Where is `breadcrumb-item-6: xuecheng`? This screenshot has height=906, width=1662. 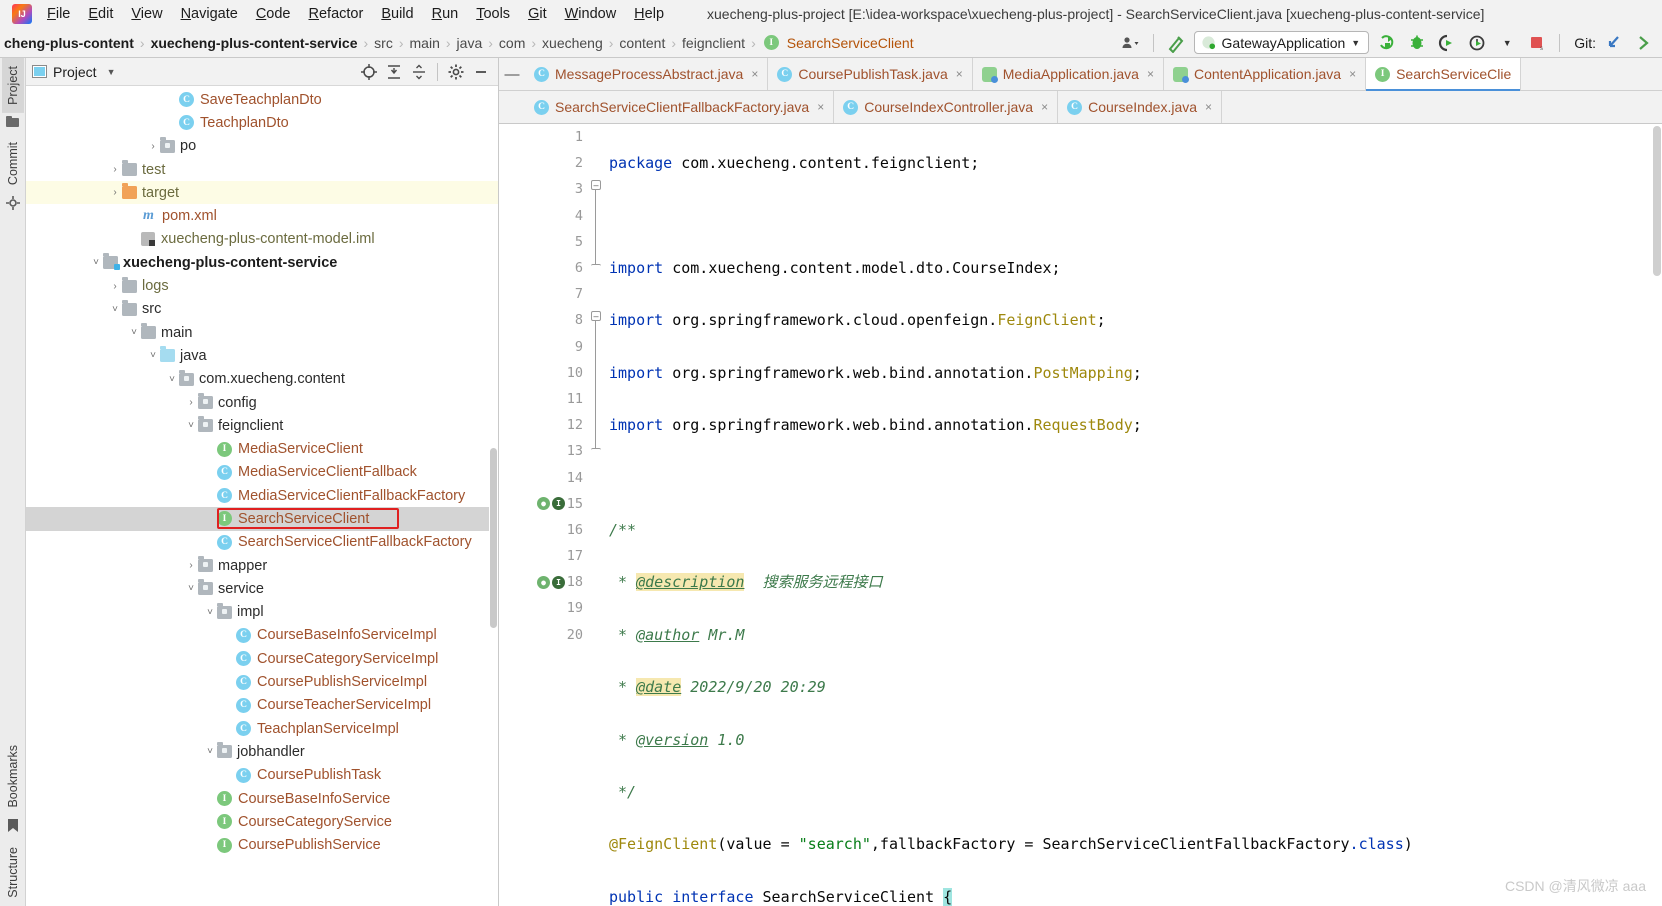
breadcrumb-item-6: xuecheng is located at coordinates (572, 43).